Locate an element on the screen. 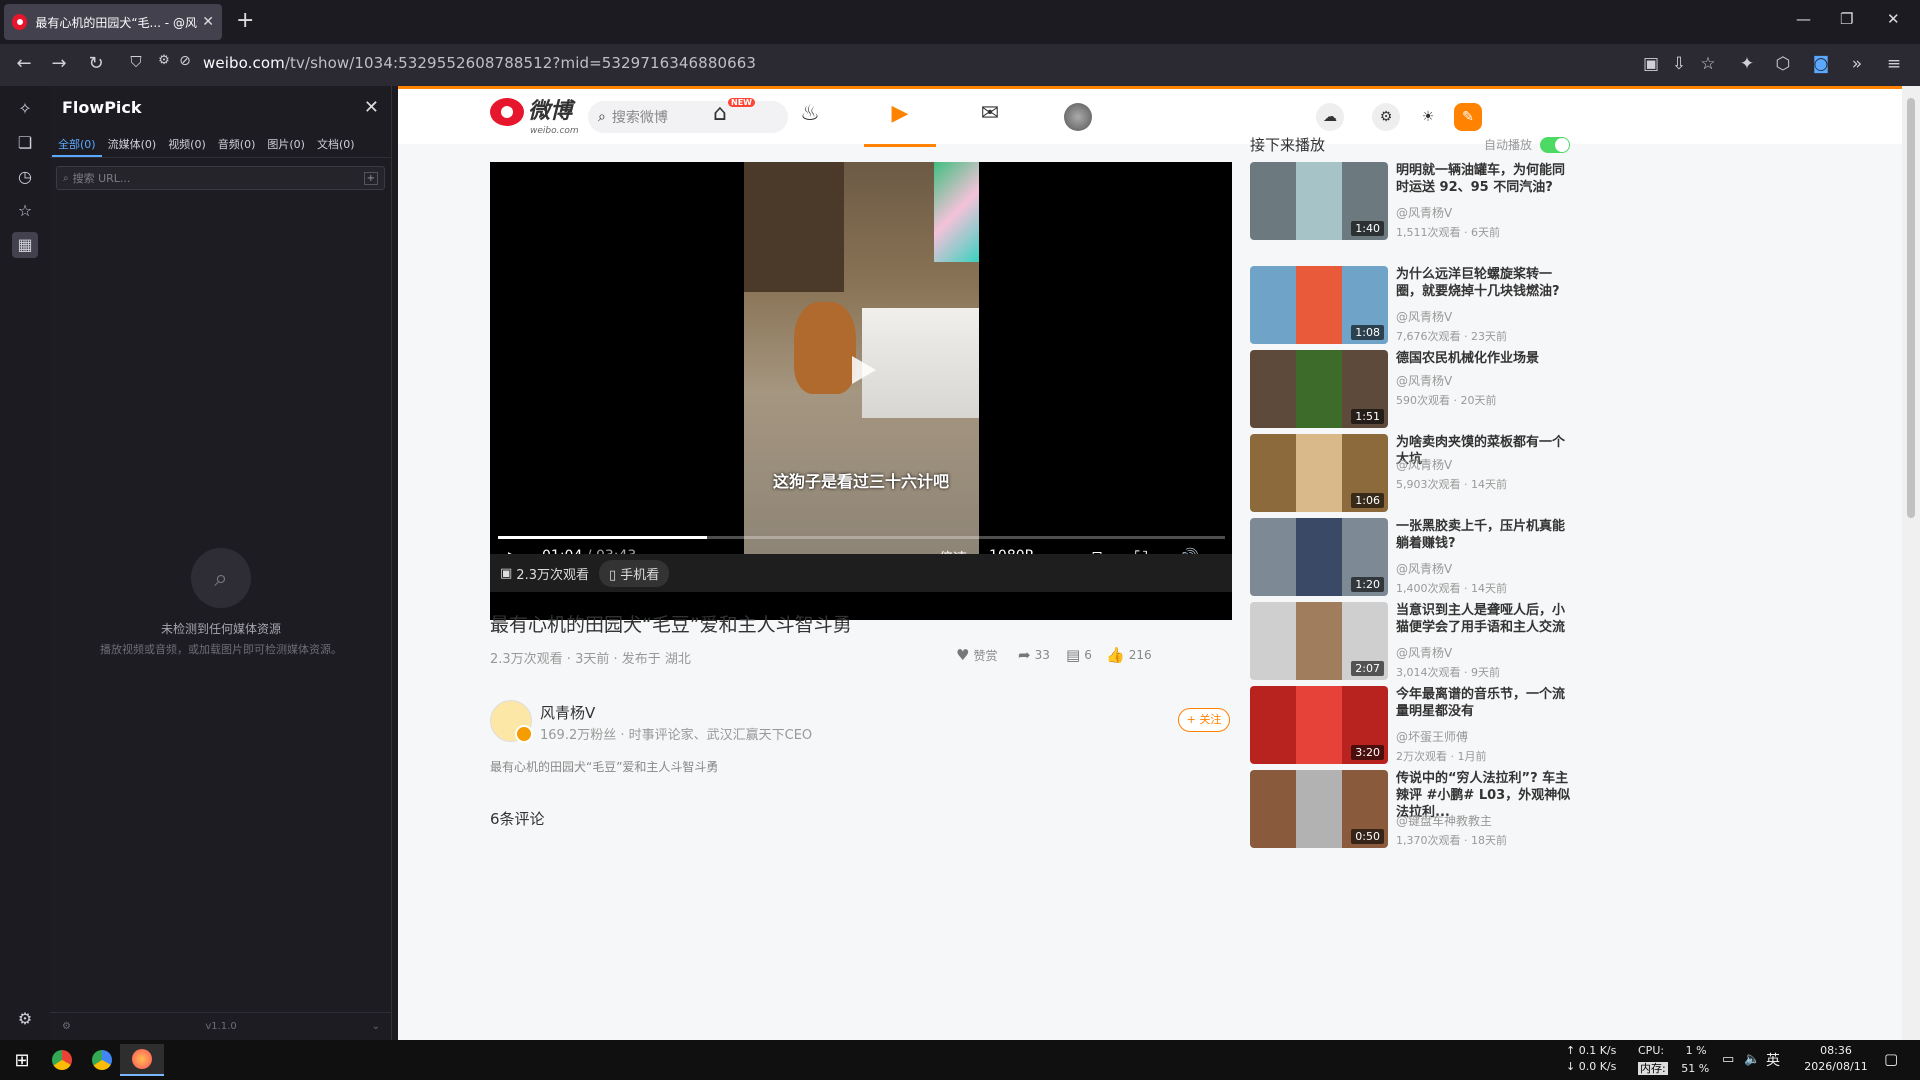 This screenshot has height=1080, width=1920. mobile-watch-button: ▯ 手机看 is located at coordinates (634, 573).